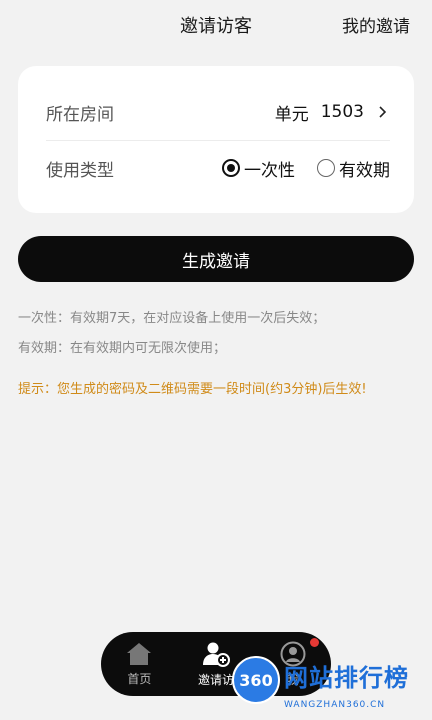 This screenshot has height=720, width=432. Describe the element at coordinates (326, 168) in the screenshot. I see `radio-unselected-icon` at that location.